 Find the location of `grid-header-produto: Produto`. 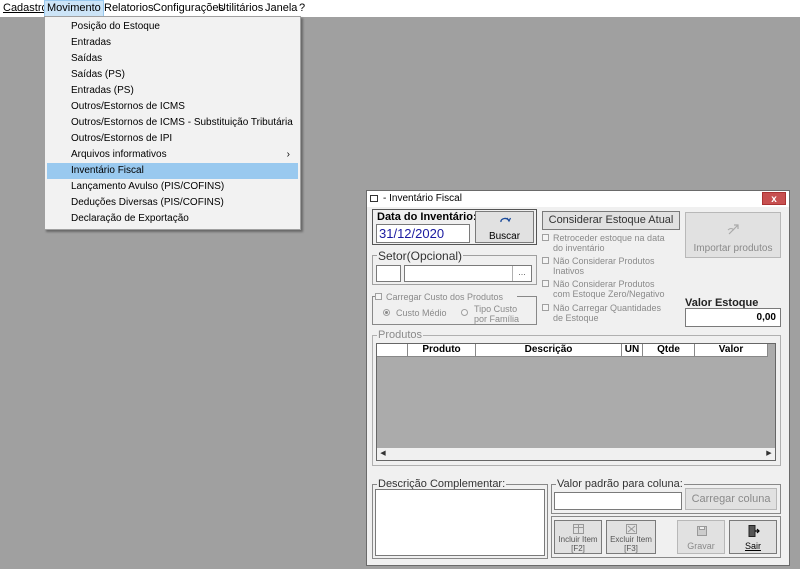

grid-header-produto: Produto is located at coordinates (442, 350).